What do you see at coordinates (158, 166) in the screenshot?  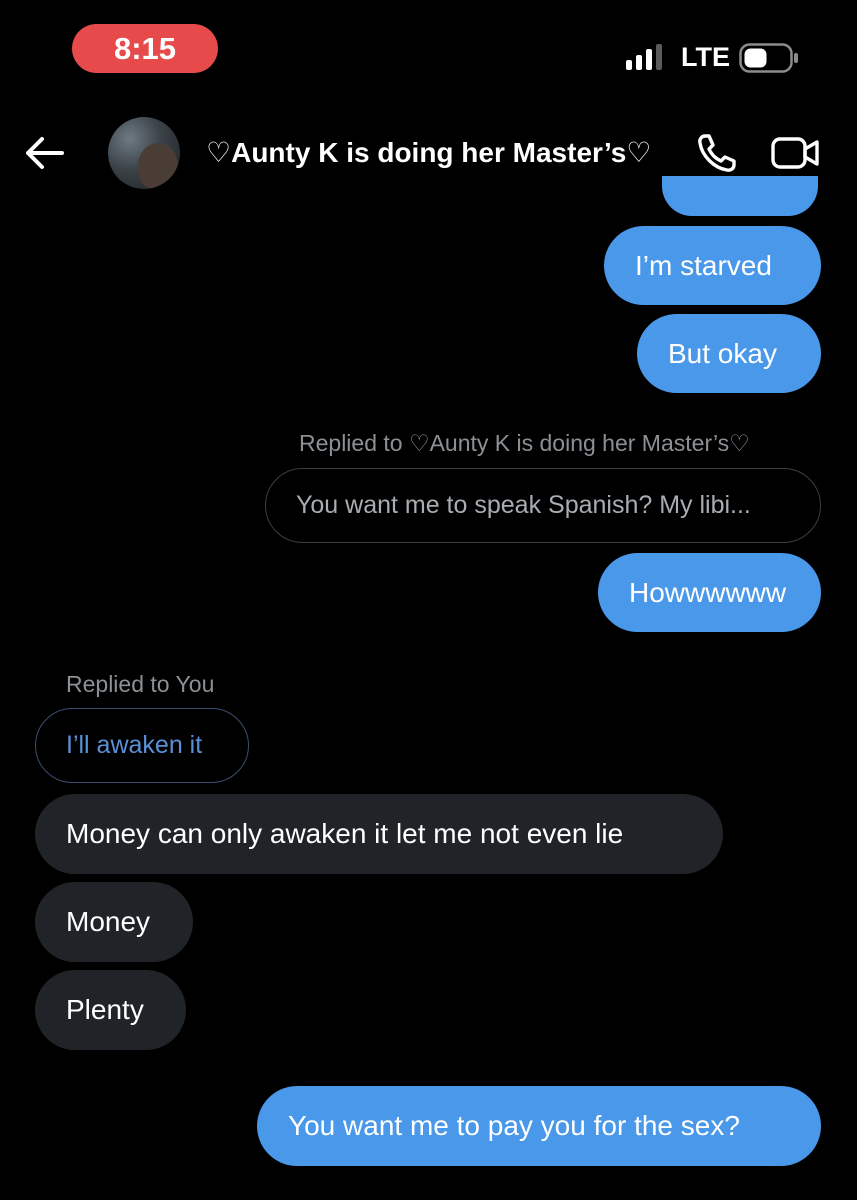 I see `avatar-photo-shape` at bounding box center [158, 166].